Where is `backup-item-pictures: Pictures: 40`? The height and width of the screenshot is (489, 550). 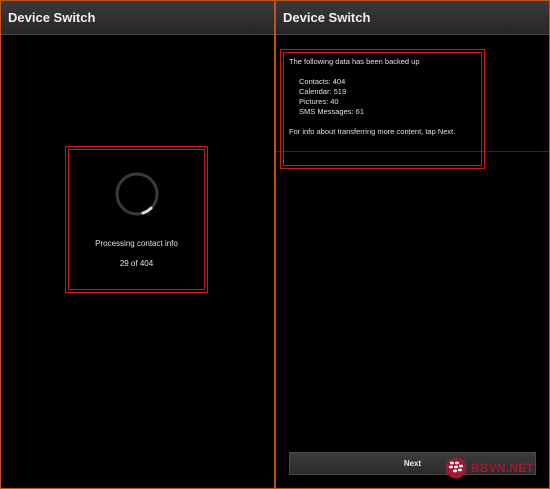
backup-item-pictures: Pictures: 40 is located at coordinates (319, 101).